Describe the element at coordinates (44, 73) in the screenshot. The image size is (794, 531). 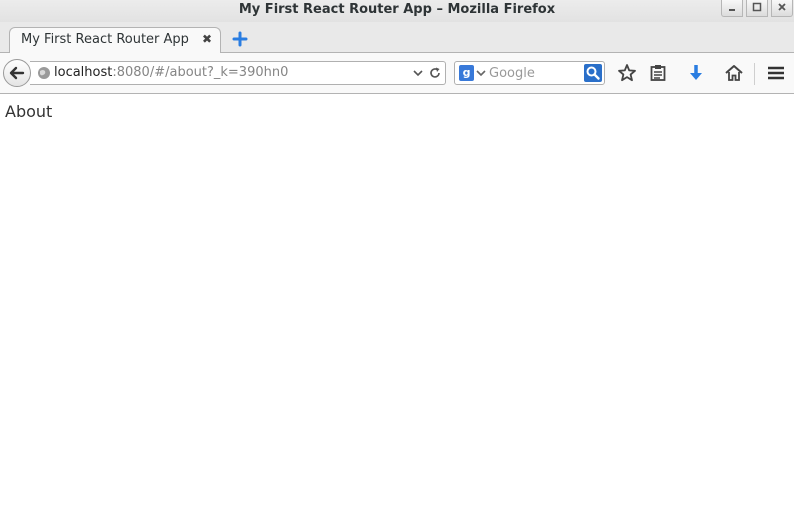
I see `globe-icon` at that location.